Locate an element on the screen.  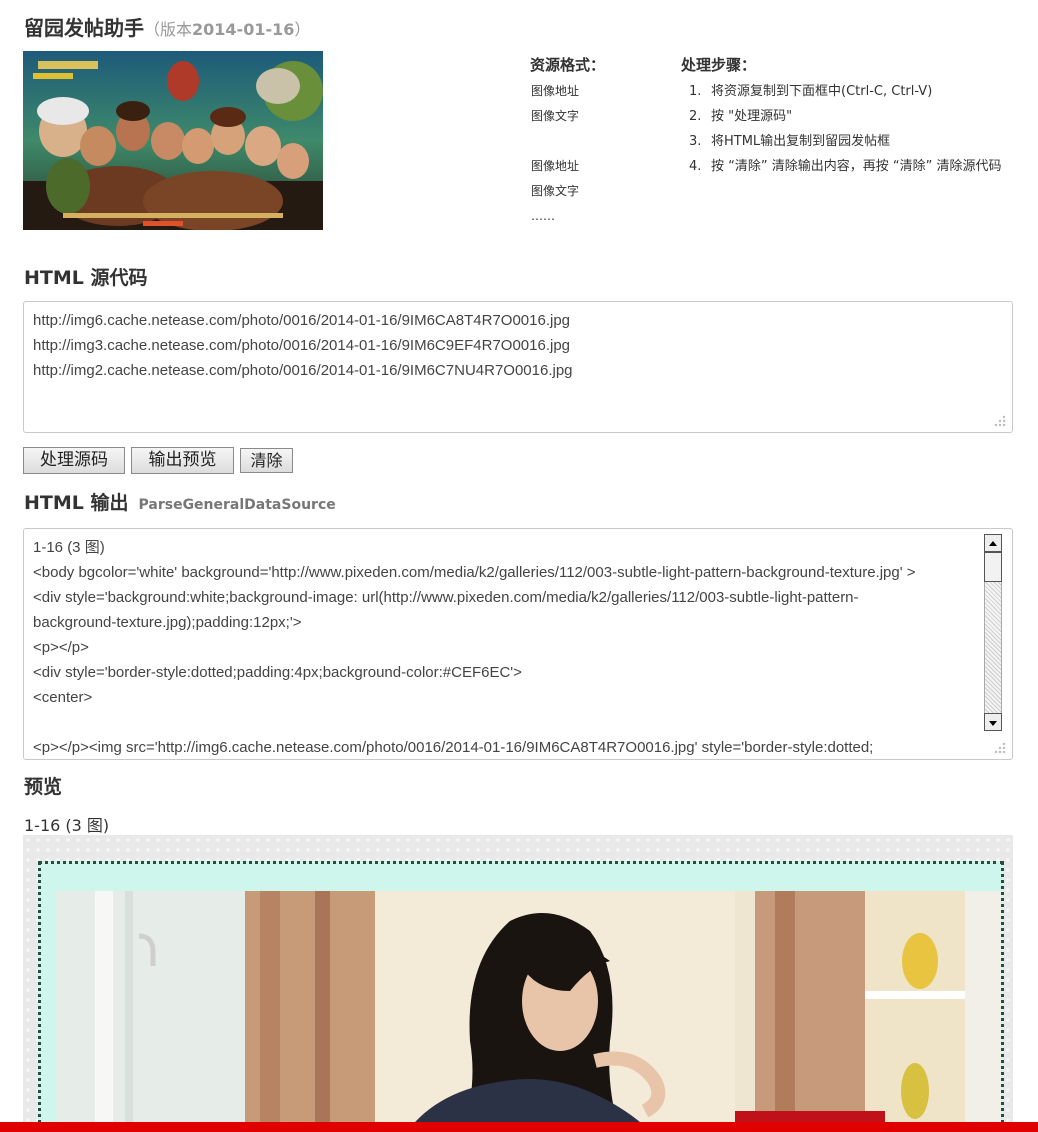
step-item: 2. 按 "处理源码" is located at coordinates (741, 116).